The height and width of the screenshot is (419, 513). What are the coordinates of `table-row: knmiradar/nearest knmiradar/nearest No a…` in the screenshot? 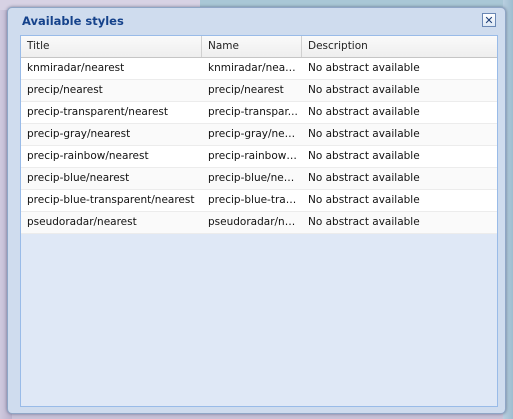 It's located at (259, 69).